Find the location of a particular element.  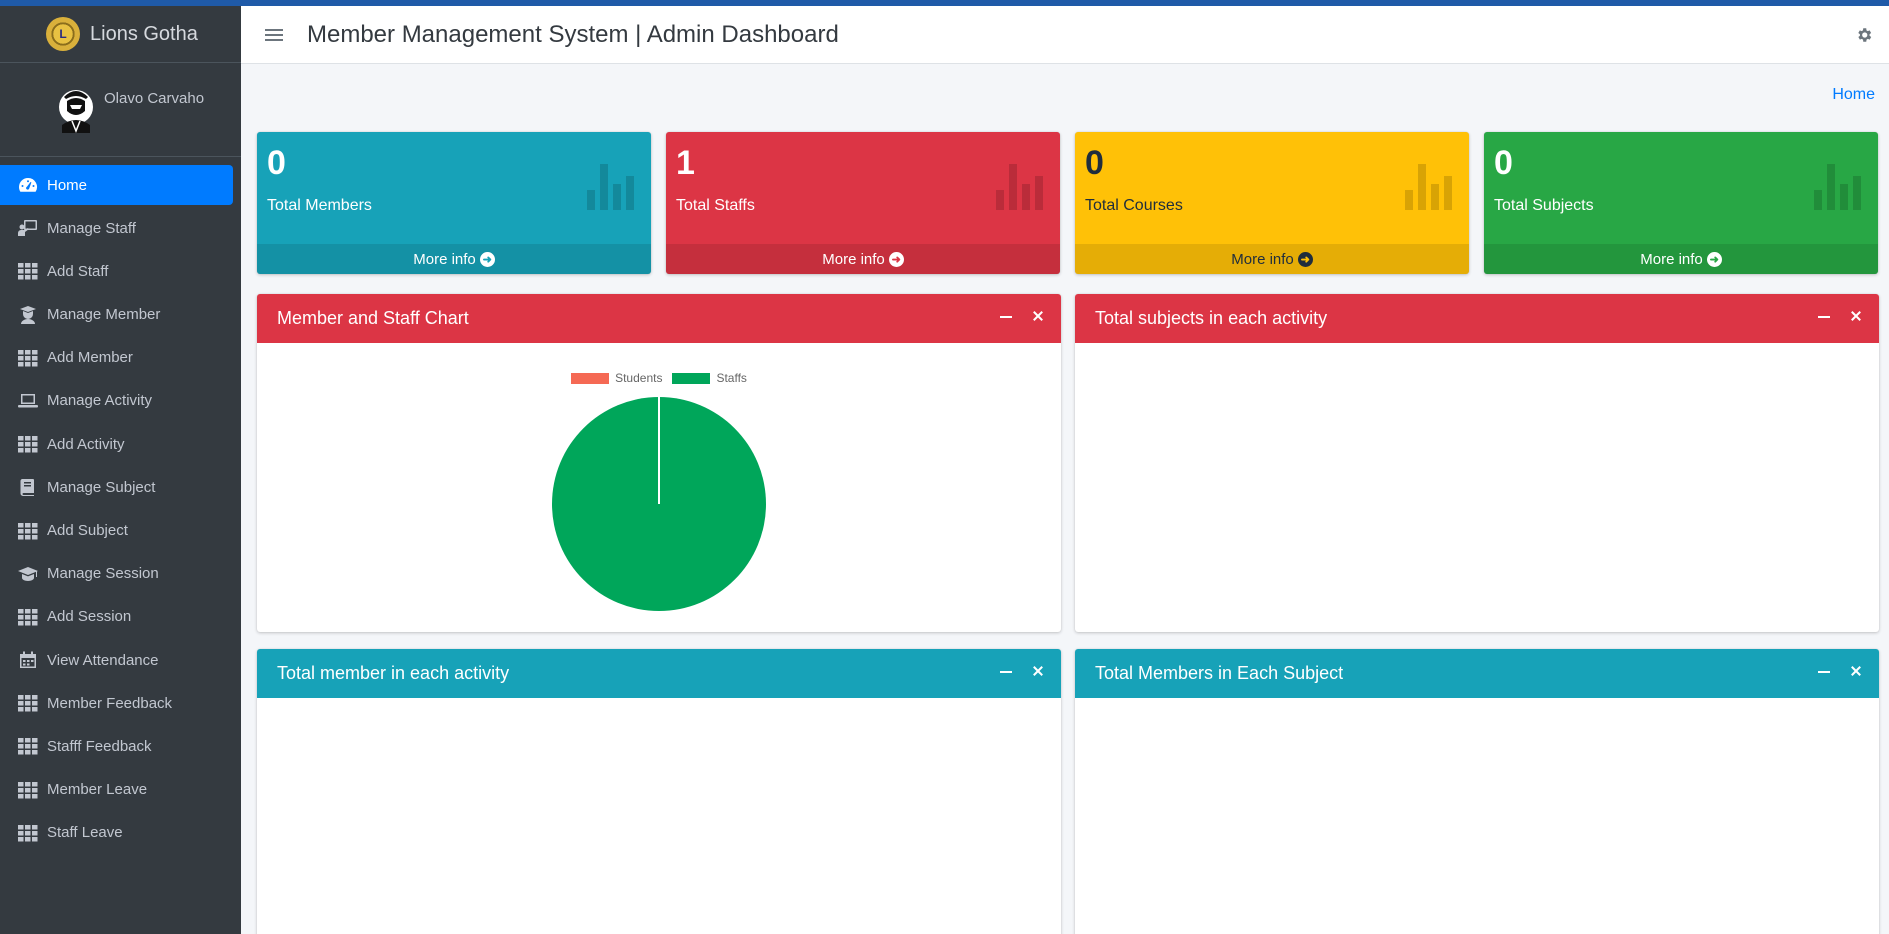

hamburger-menu-icon is located at coordinates (274, 35).